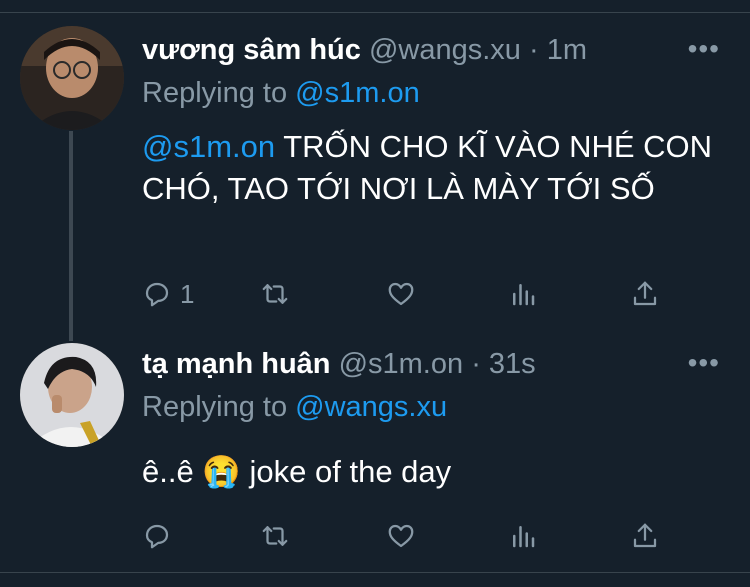  What do you see at coordinates (401, 364) in the screenshot?
I see `user-handle: @s1m.on` at bounding box center [401, 364].